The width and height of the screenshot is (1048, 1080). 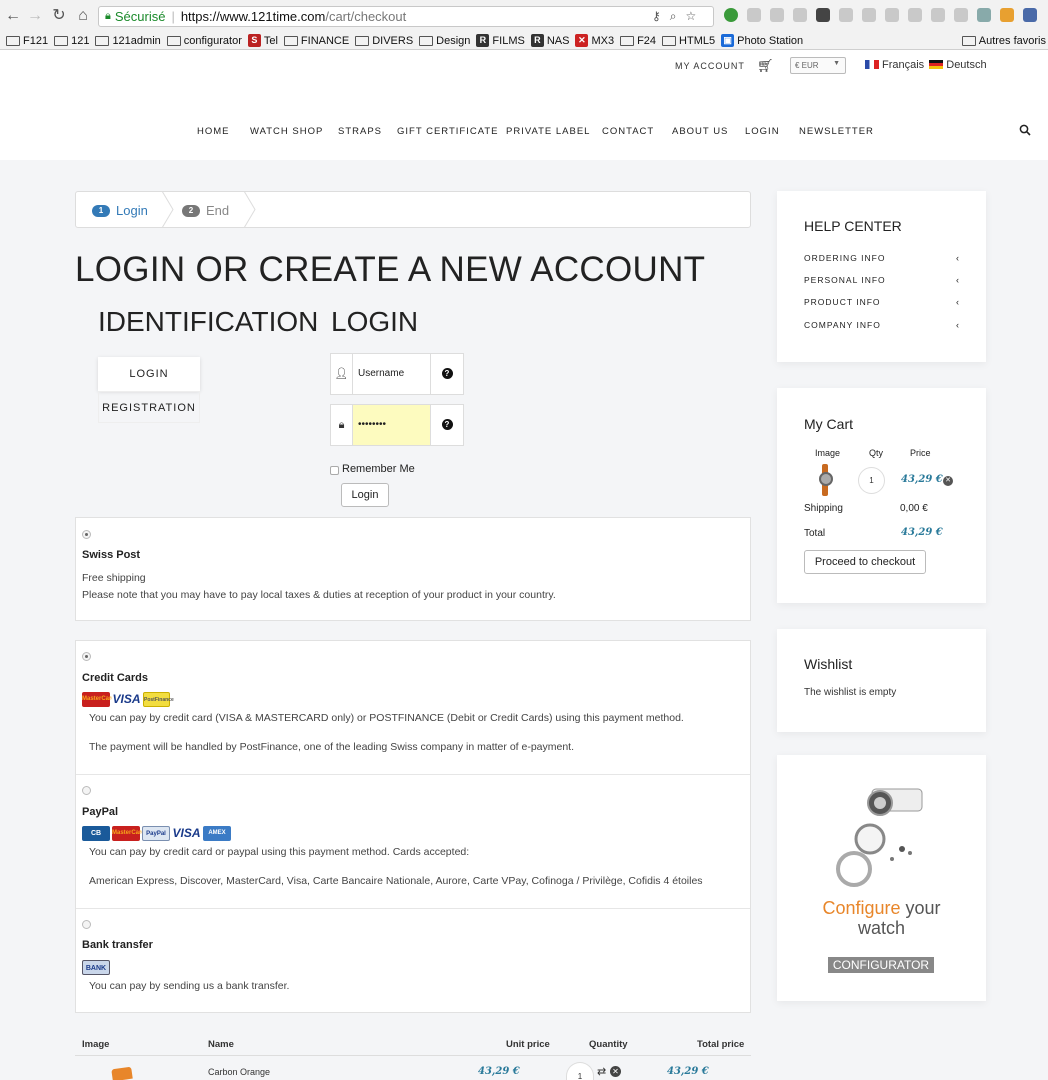 What do you see at coordinates (628, 131) in the screenshot?
I see `nav-contact: CONTACT` at bounding box center [628, 131].